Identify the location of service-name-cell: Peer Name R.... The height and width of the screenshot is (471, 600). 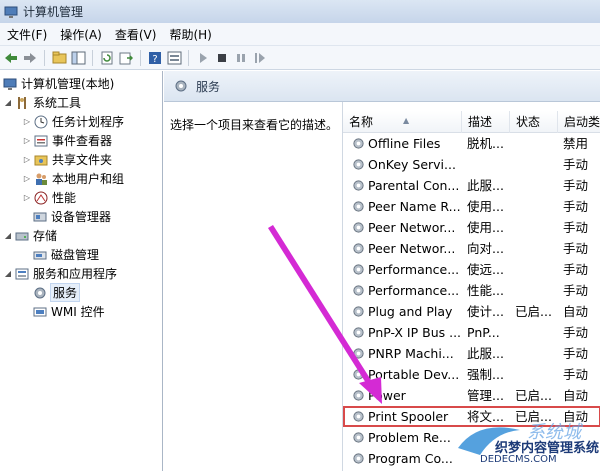
(407, 206).